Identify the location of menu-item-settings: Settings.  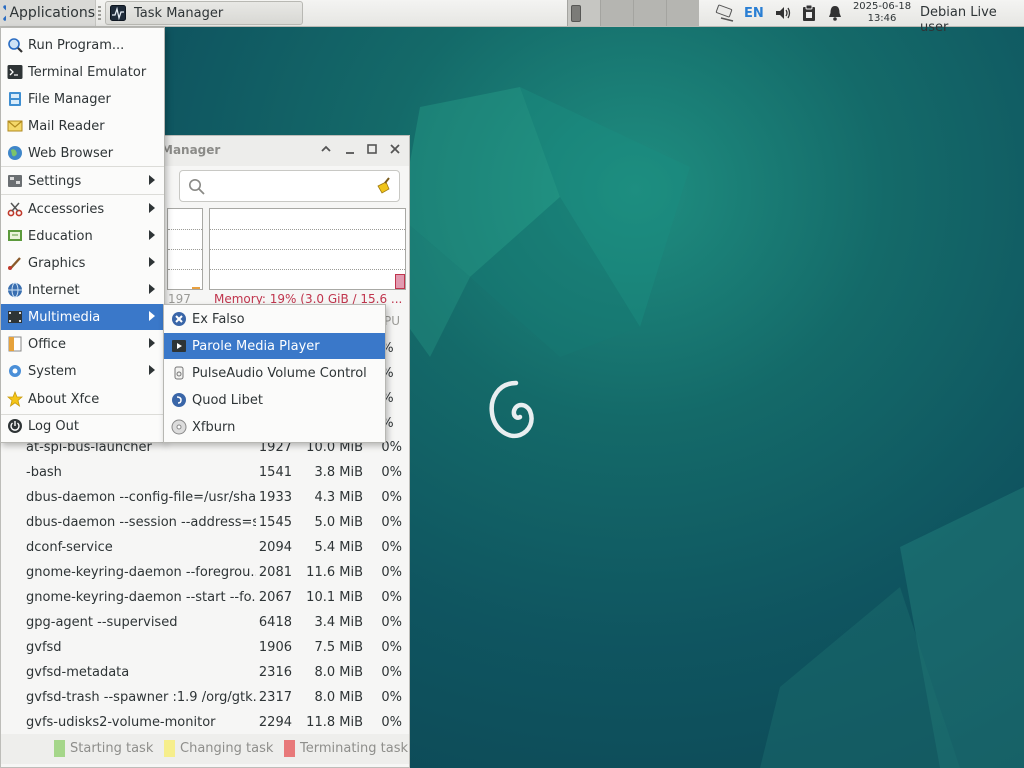
(82, 181).